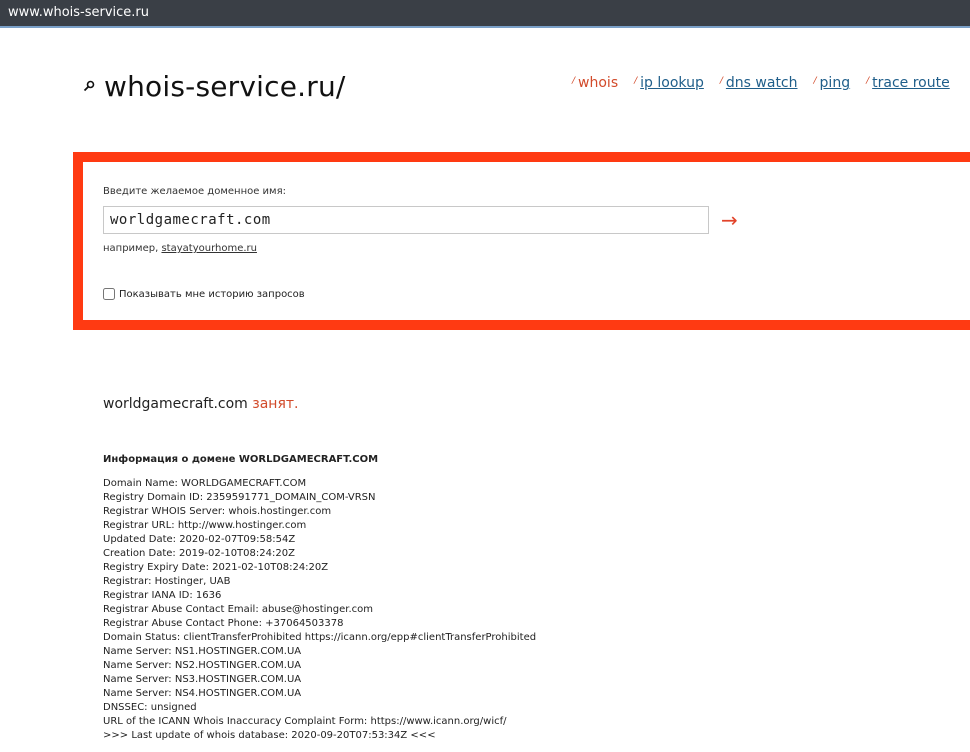  Describe the element at coordinates (835, 83) in the screenshot. I see `nav-link-ping: ping` at that location.